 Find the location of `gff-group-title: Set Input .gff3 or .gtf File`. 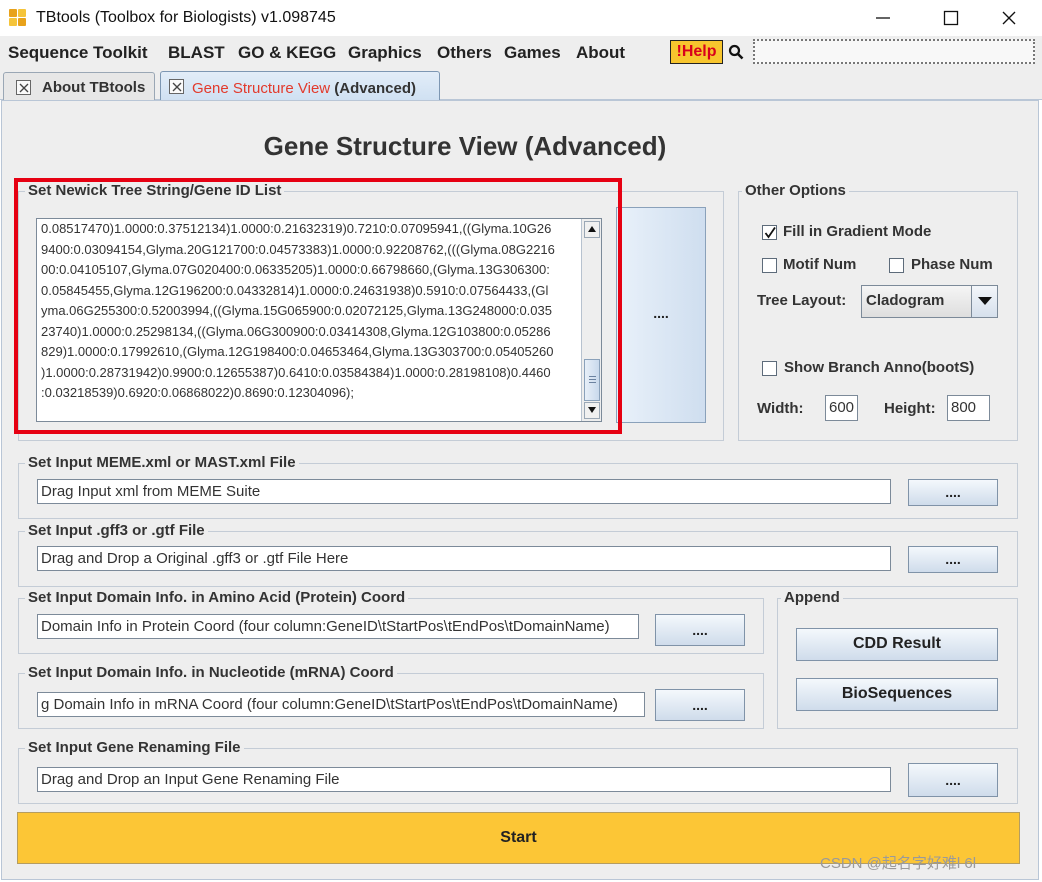

gff-group-title: Set Input .gff3 or .gtf File is located at coordinates (116, 530).